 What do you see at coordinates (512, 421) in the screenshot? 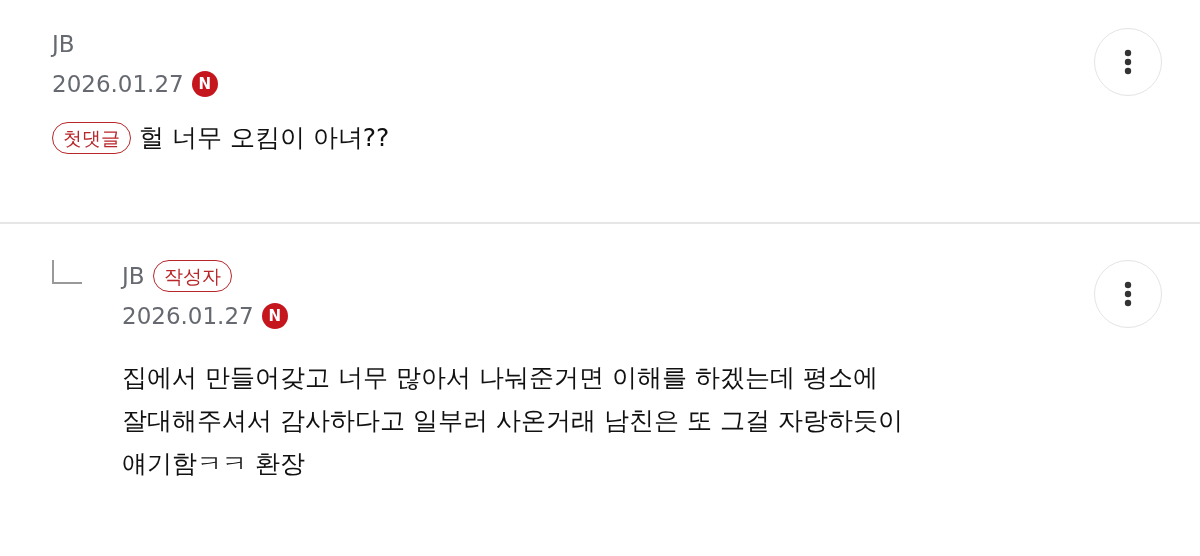
I see `comment-text: 잘대해주셔서 감사하다고 일부러 사온거래 남친은 또 그걸 자랑하듯이` at bounding box center [512, 421].